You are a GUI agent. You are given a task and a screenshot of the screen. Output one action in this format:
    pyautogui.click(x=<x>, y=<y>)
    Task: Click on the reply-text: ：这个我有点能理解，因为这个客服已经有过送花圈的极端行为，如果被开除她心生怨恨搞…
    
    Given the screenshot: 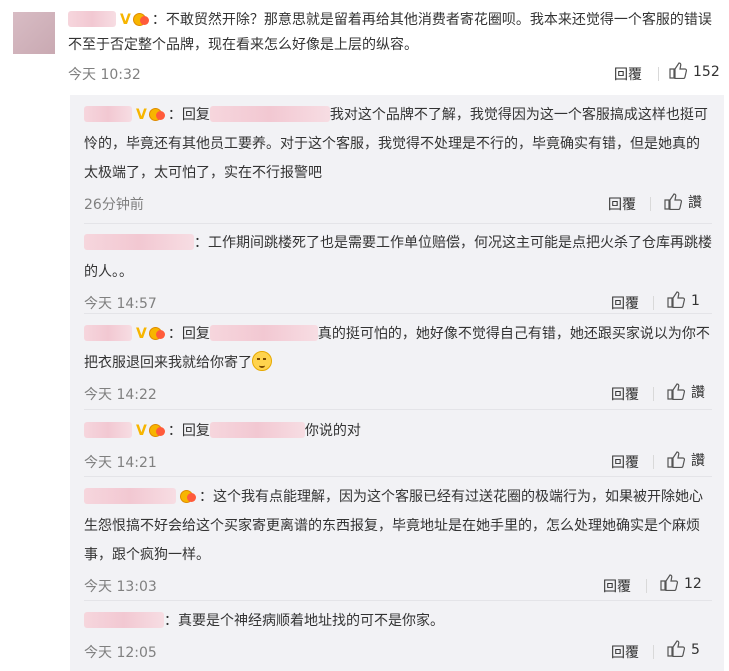 What is the action you would take?
    pyautogui.click(x=393, y=525)
    